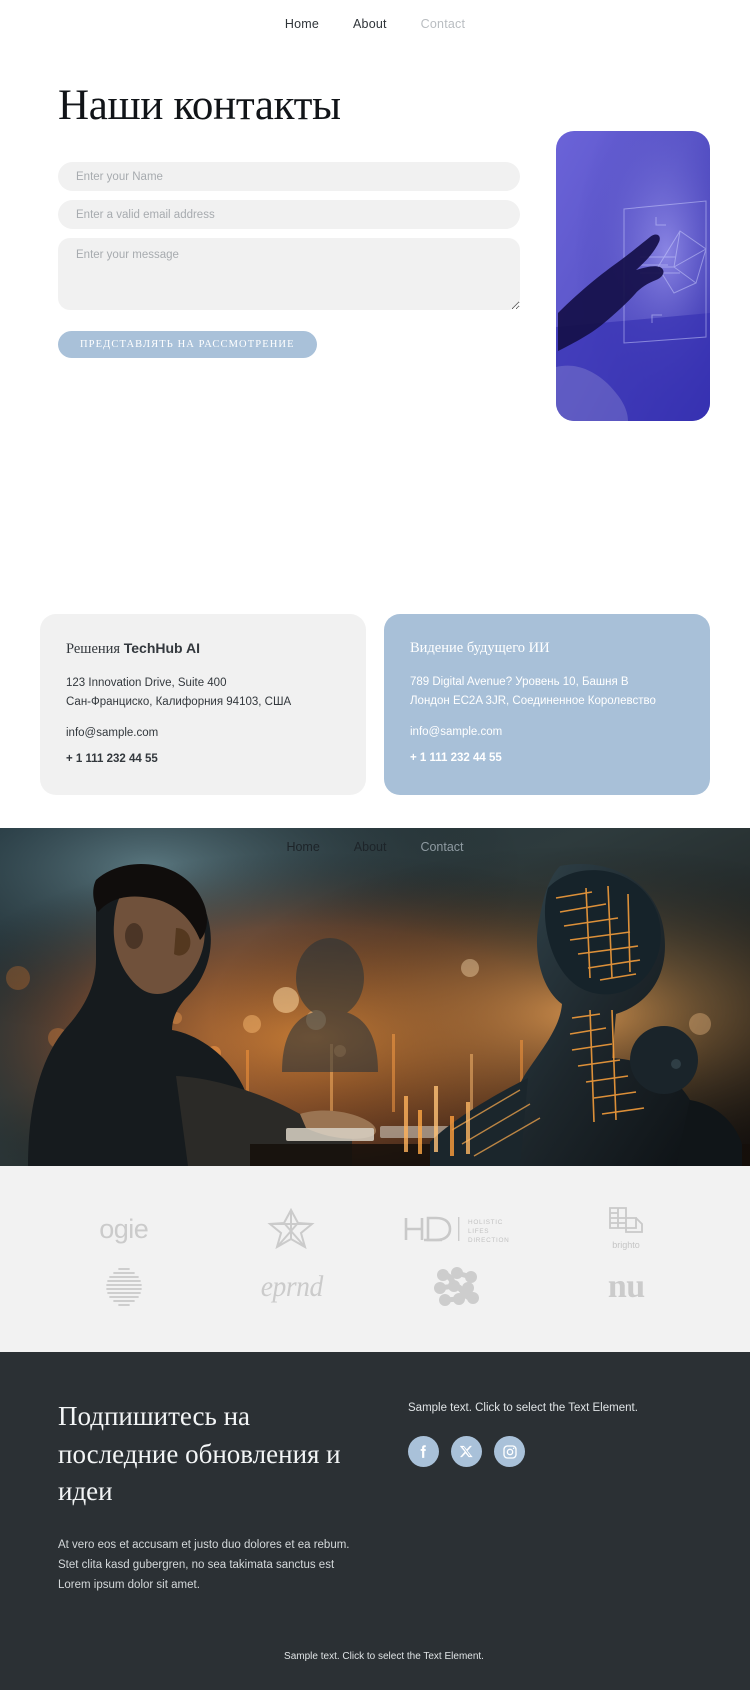 The height and width of the screenshot is (1690, 750). What do you see at coordinates (370, 24) in the screenshot?
I see `nav-item-about: About` at bounding box center [370, 24].